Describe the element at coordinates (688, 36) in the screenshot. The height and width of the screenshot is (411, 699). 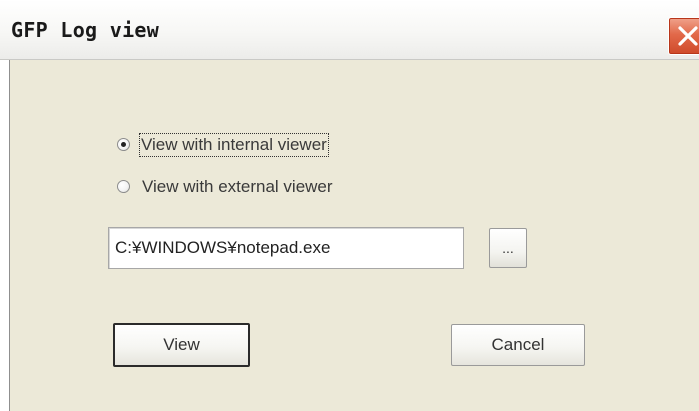
I see `close-x-icon` at that location.